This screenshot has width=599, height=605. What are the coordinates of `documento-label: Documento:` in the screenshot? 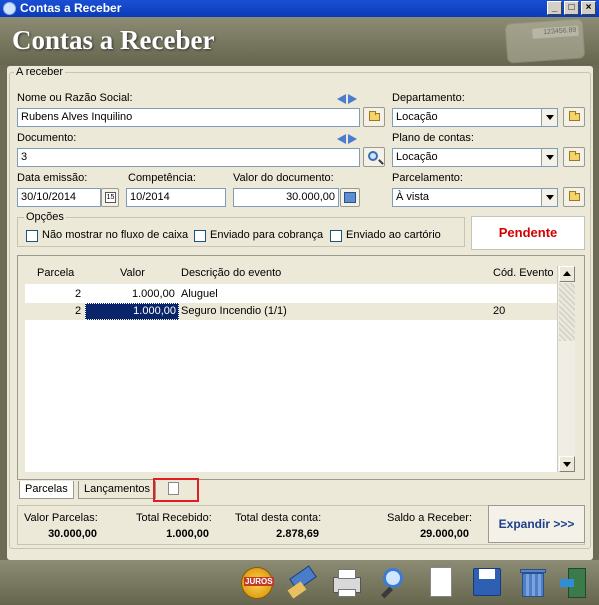 It's located at (47, 138).